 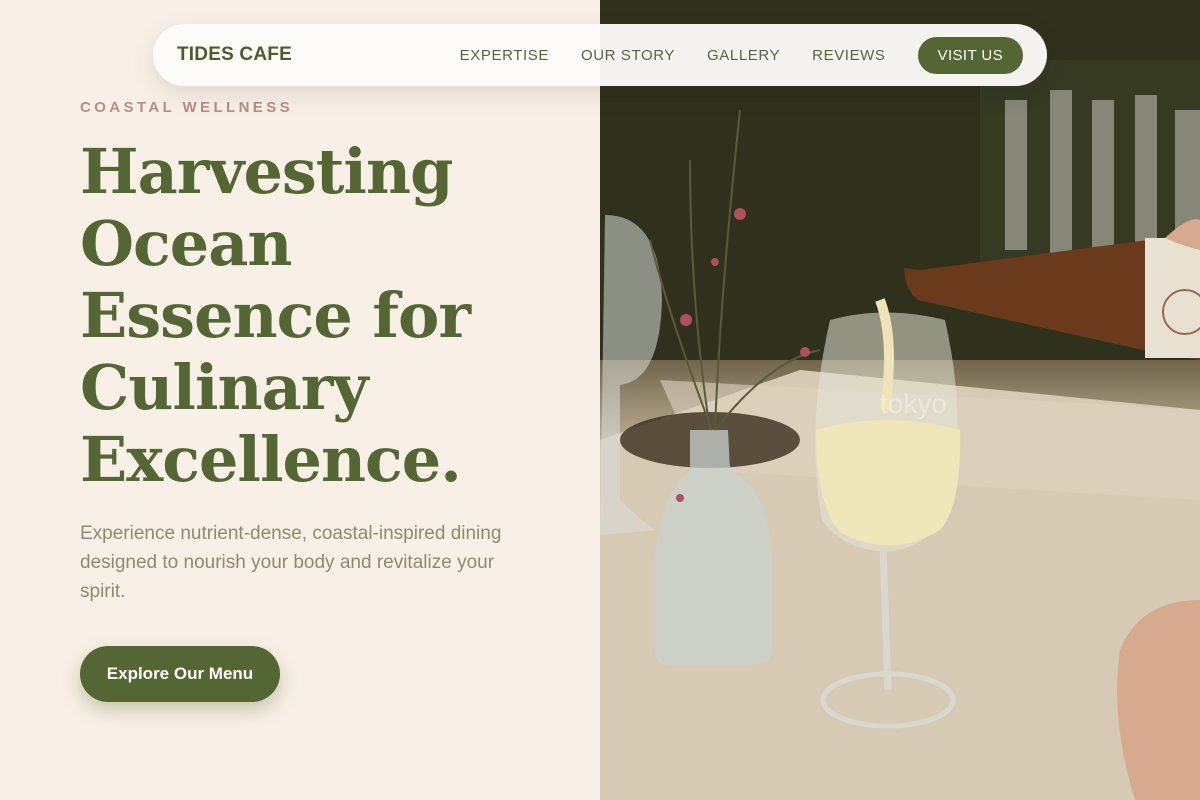 I want to click on nav-link-our-story: OUR STORY, so click(x=628, y=55).